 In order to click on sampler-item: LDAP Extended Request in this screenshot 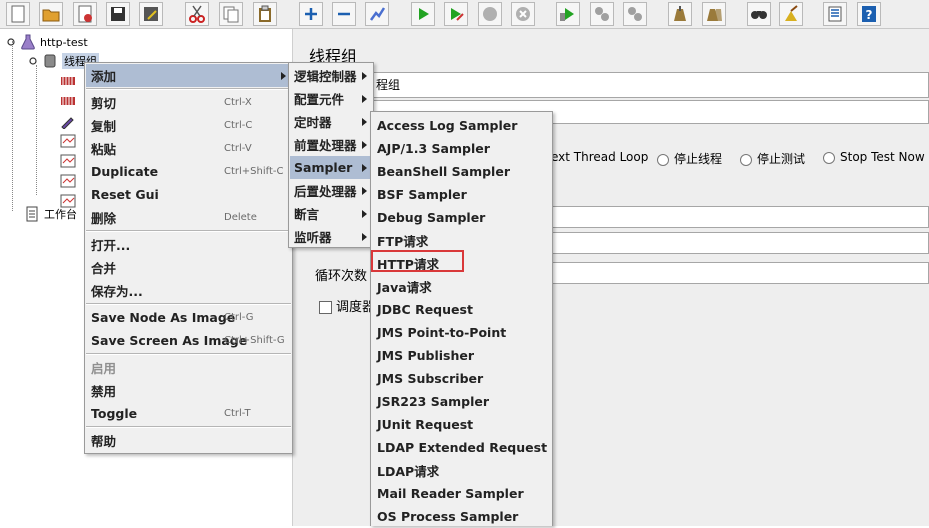, I will do `click(461, 447)`.